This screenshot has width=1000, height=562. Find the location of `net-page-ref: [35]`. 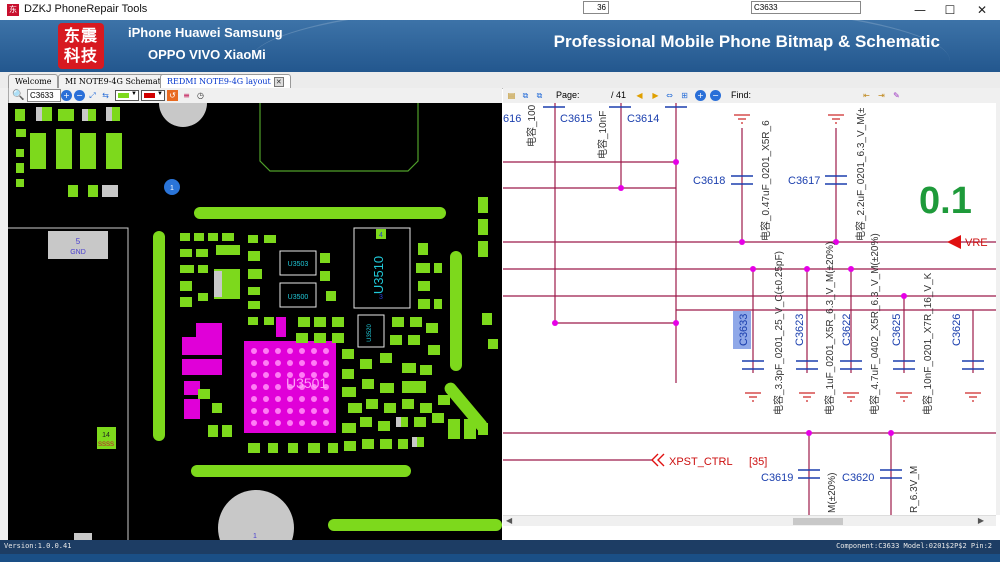

net-page-ref: [35] is located at coordinates (758, 462).